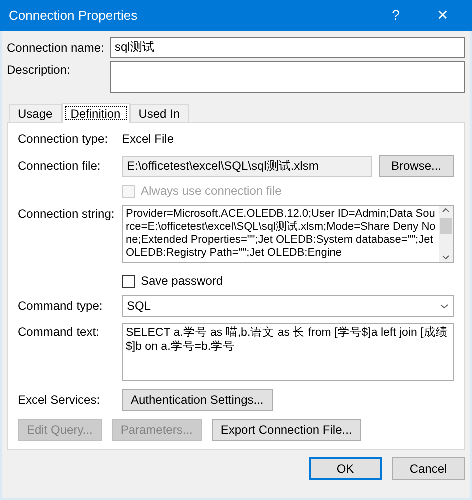 The width and height of the screenshot is (472, 500). Describe the element at coordinates (396, 15) in the screenshot. I see `help-button: ?` at that location.